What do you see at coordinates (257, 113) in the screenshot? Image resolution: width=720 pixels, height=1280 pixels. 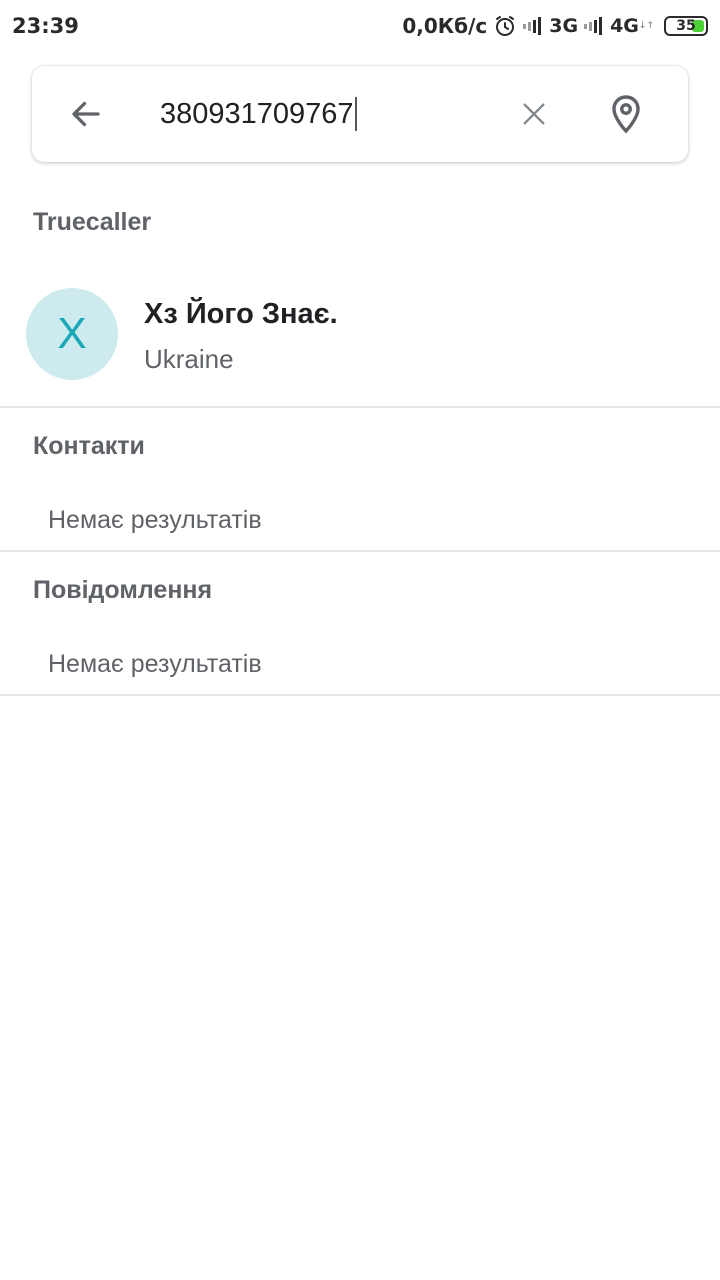 I see `search-input-value: 380931709767` at bounding box center [257, 113].